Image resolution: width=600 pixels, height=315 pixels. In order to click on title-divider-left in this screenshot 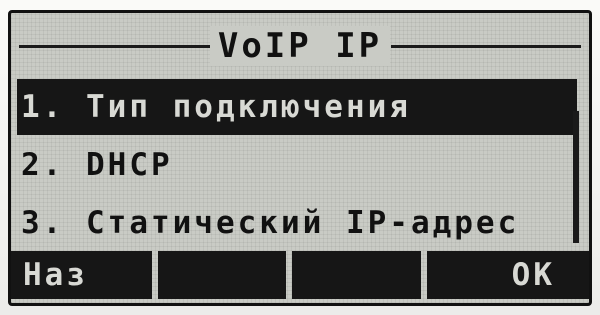, I will do `click(118, 46)`.